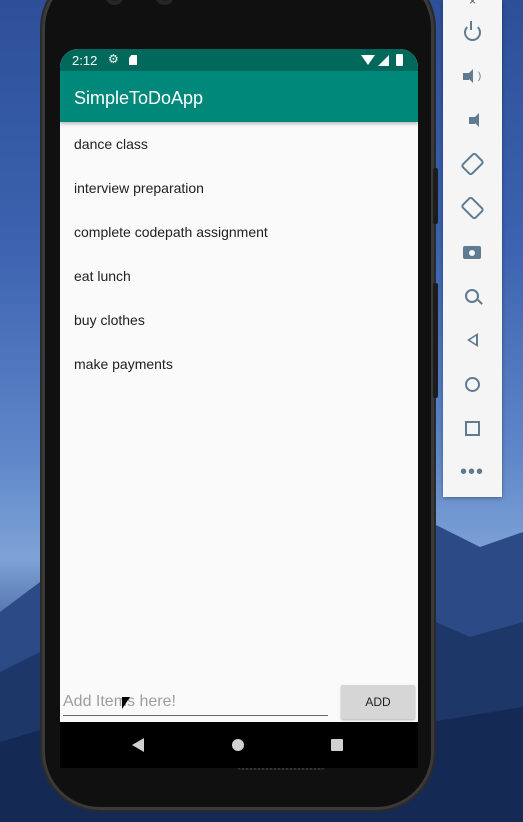 The width and height of the screenshot is (523, 822). Describe the element at coordinates (239, 232) in the screenshot. I see `list-item: complete codepath assignment` at that location.